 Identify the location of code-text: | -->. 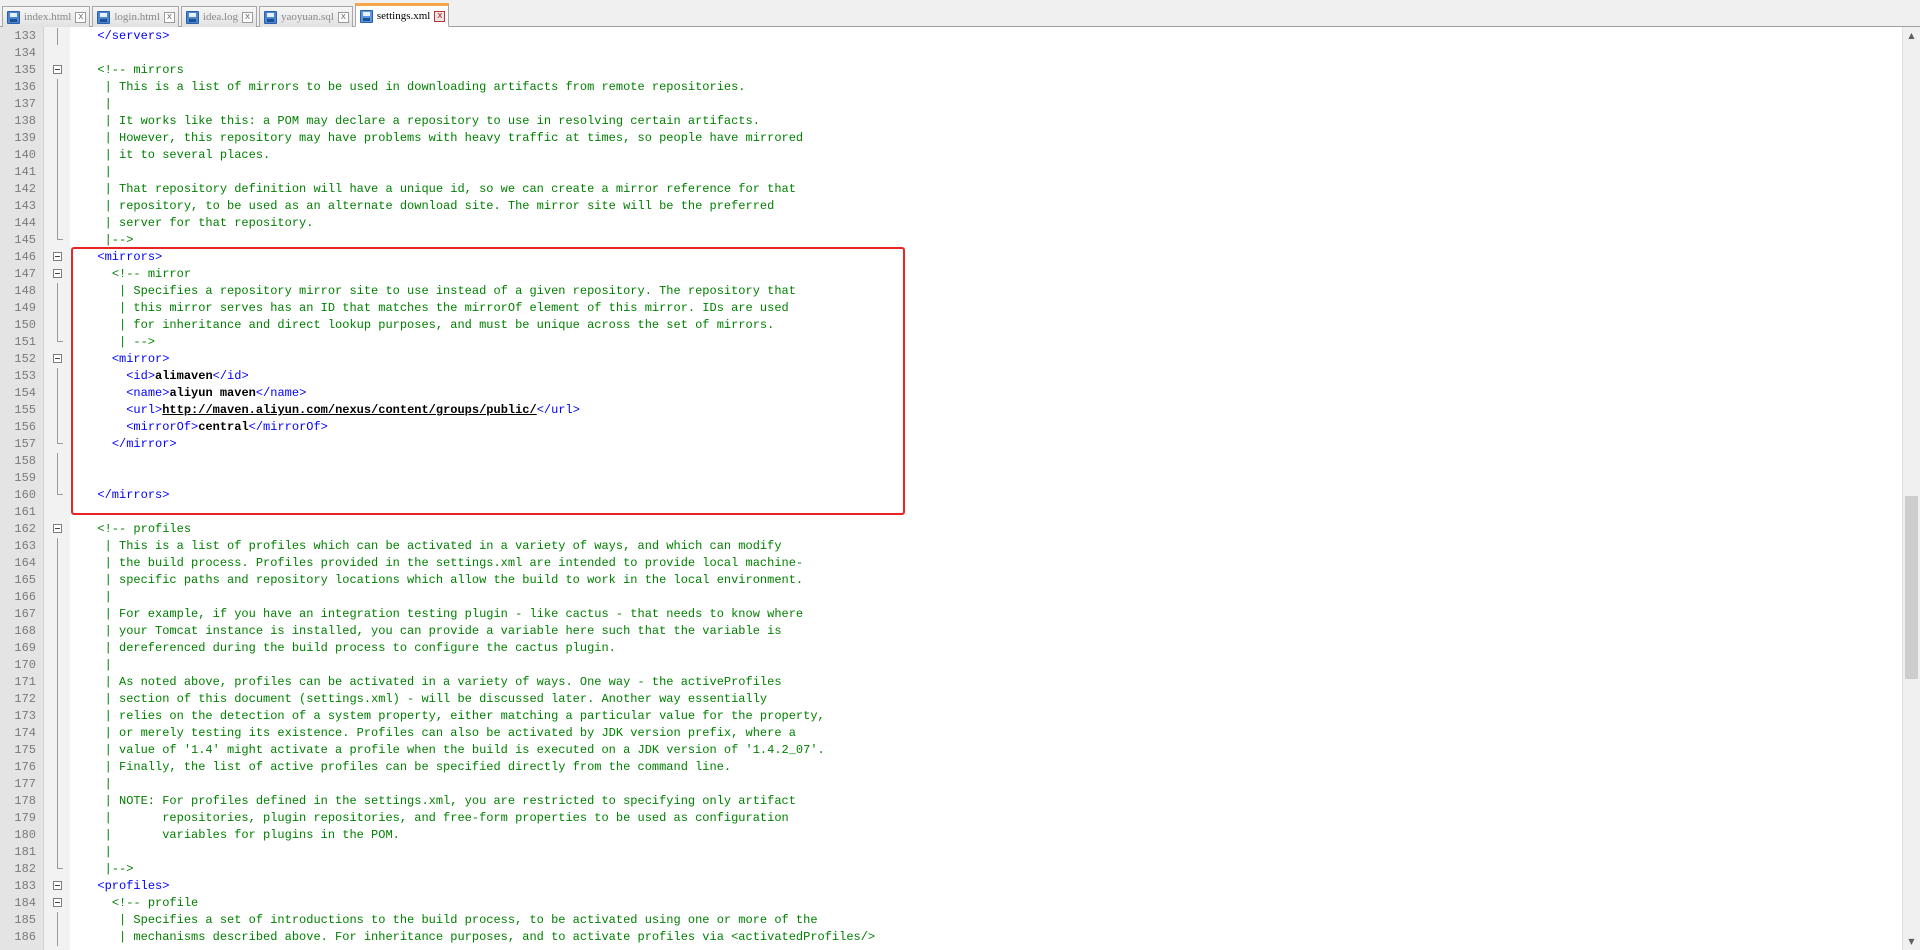
(119, 342).